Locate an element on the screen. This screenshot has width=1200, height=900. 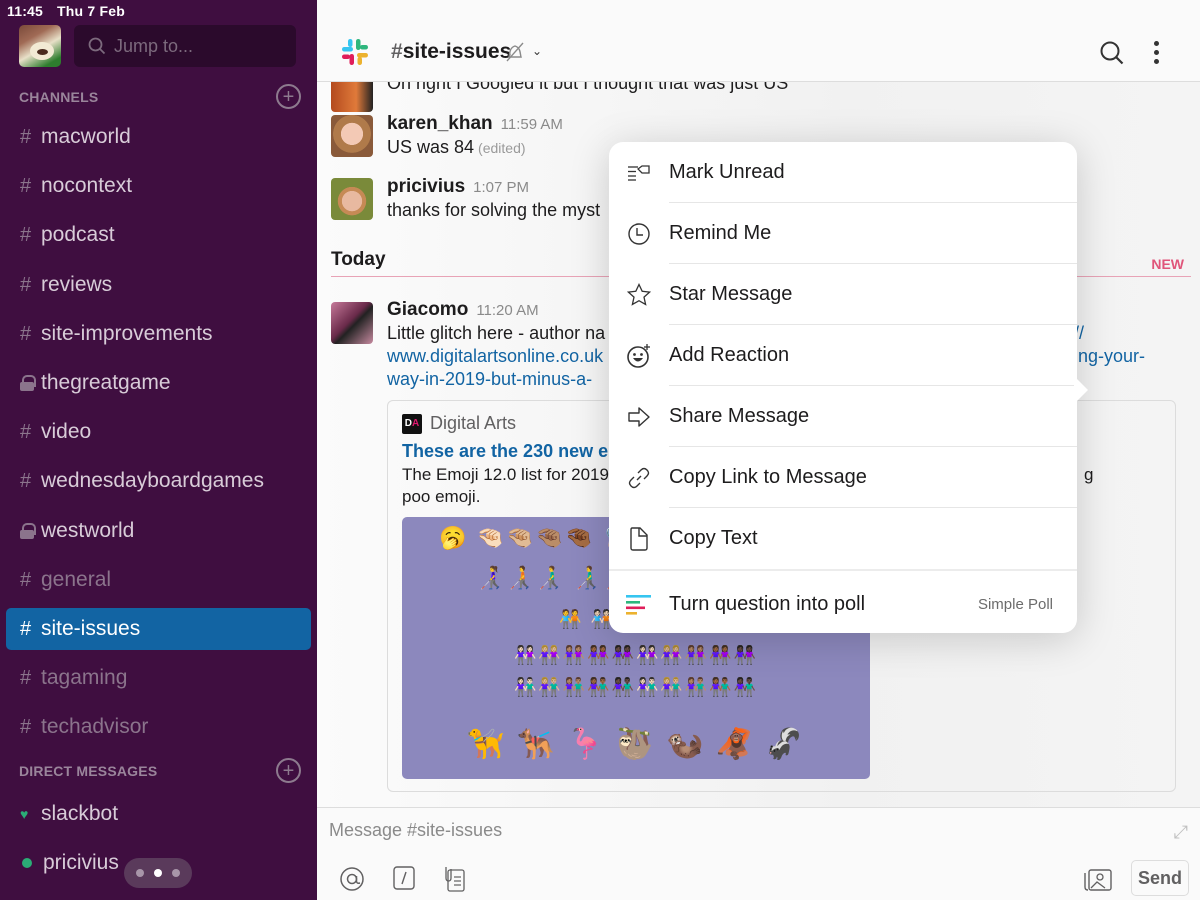
dm-label: pricivius is located at coordinates (81, 862).